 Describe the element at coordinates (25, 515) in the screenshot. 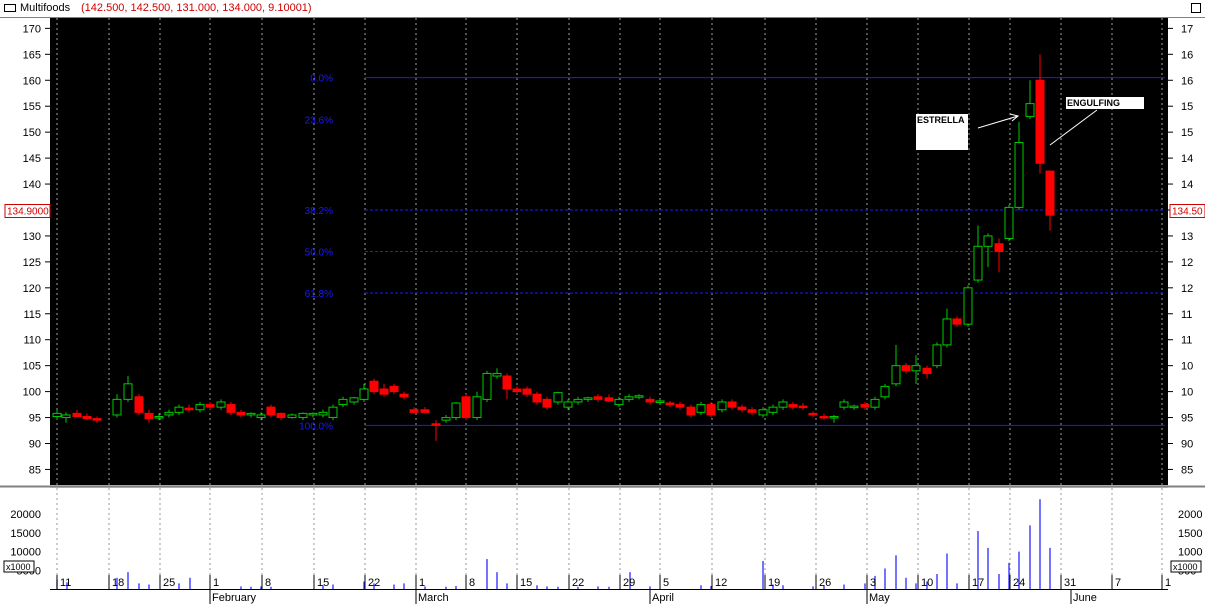

I see `volume-tick-left-0: 20000` at that location.